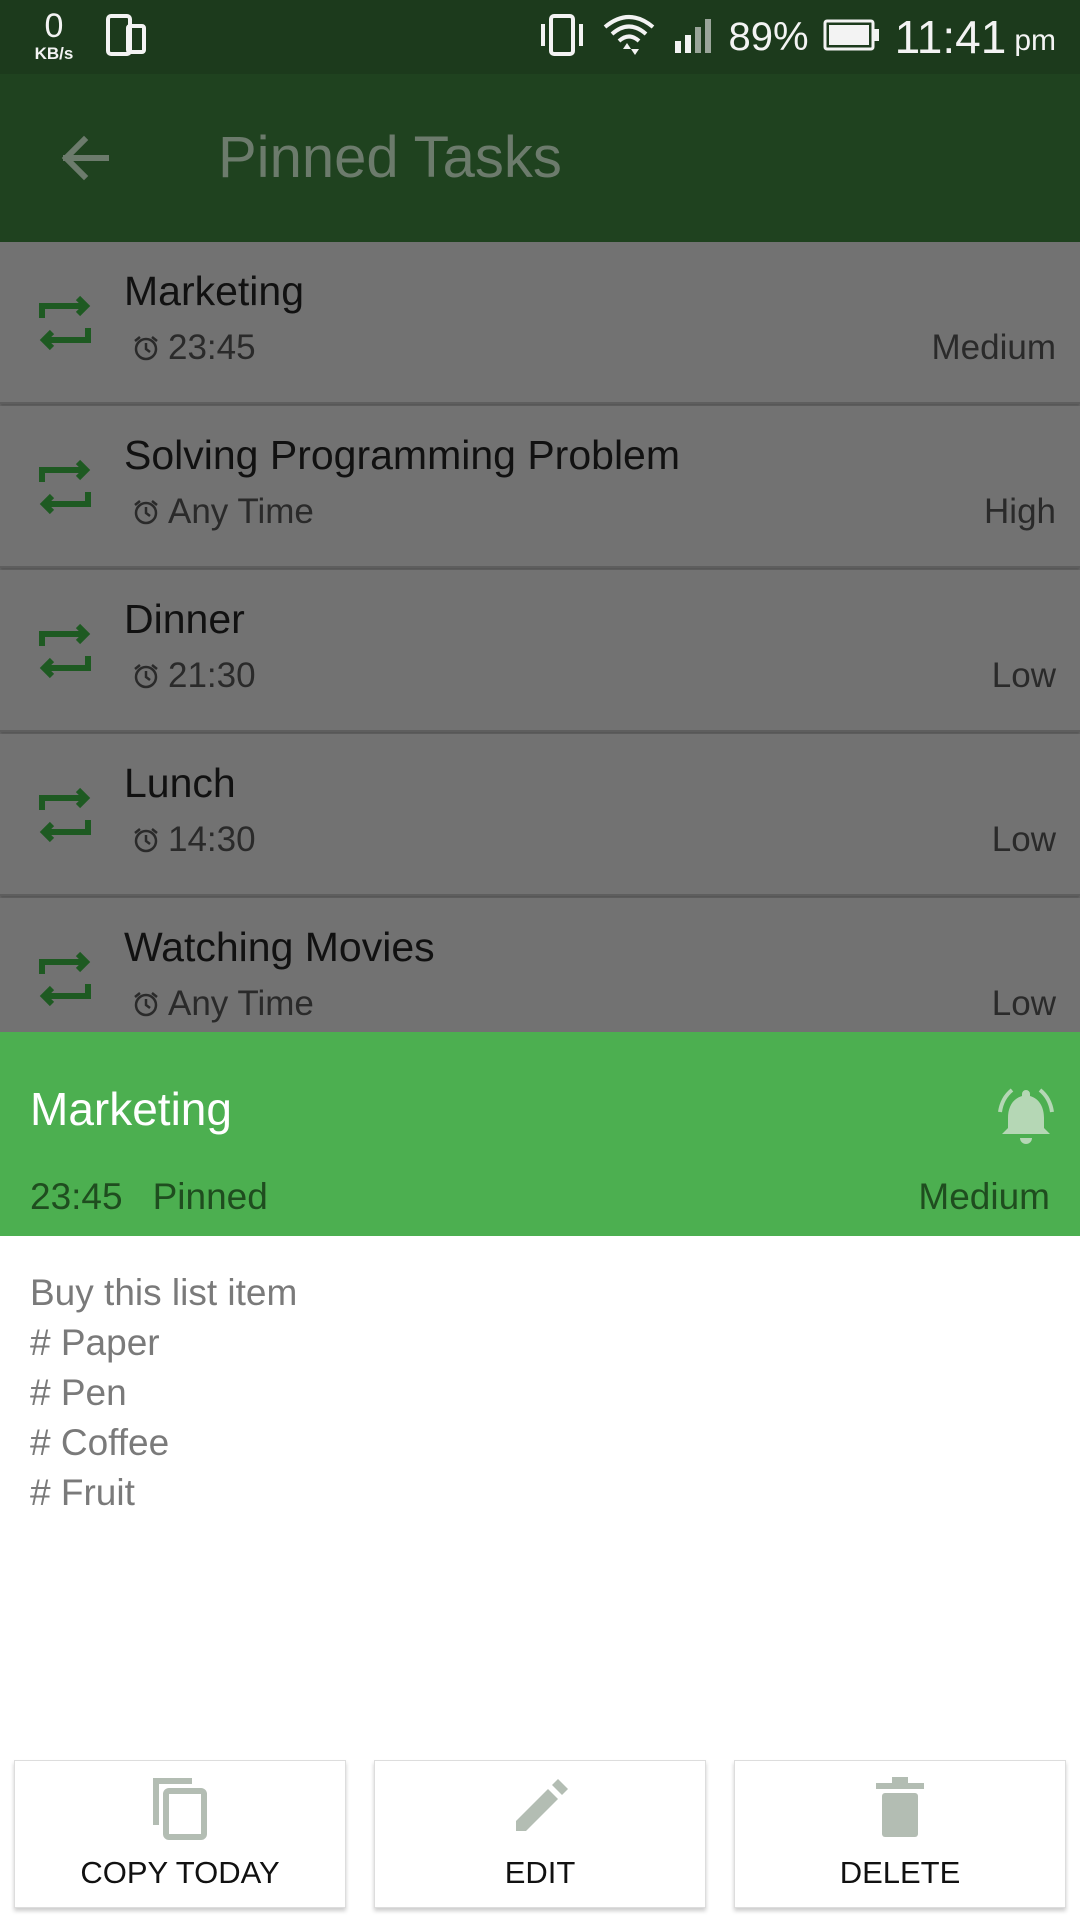 This screenshot has width=1080, height=1920. Describe the element at coordinates (212, 839) in the screenshot. I see `task-time: 14:30` at that location.